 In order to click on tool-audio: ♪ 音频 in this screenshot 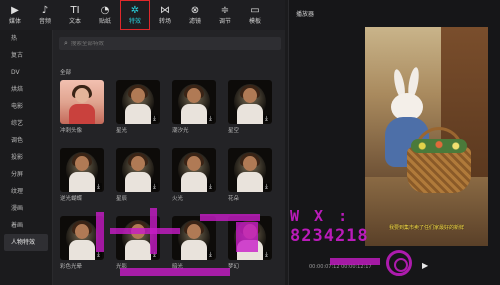, I will do `click(45, 15)`.